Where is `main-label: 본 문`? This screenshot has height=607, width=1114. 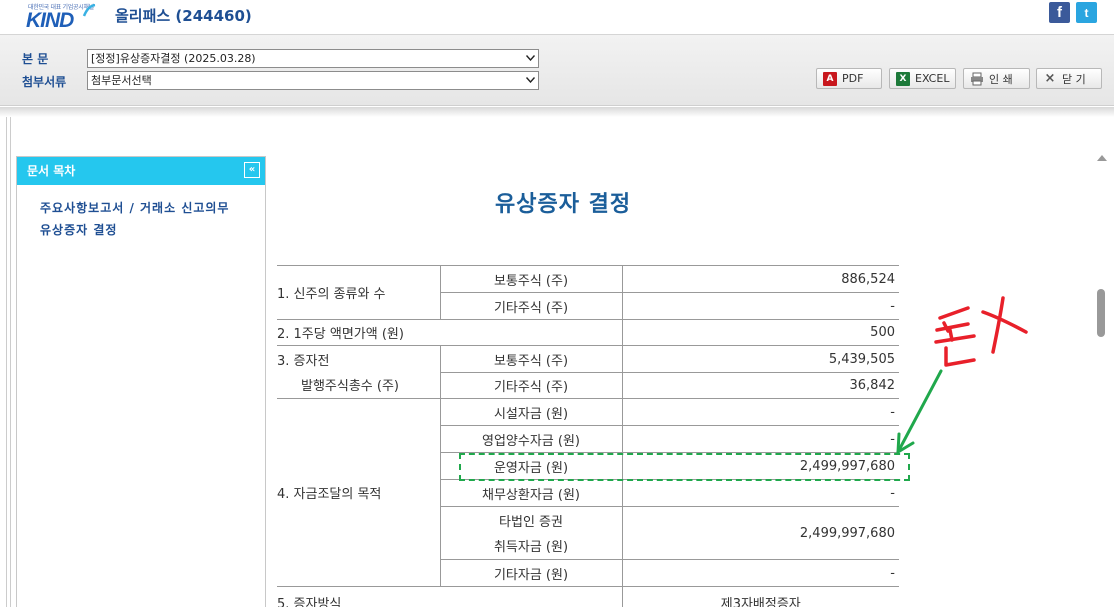 main-label: 본 문 is located at coordinates (35, 59).